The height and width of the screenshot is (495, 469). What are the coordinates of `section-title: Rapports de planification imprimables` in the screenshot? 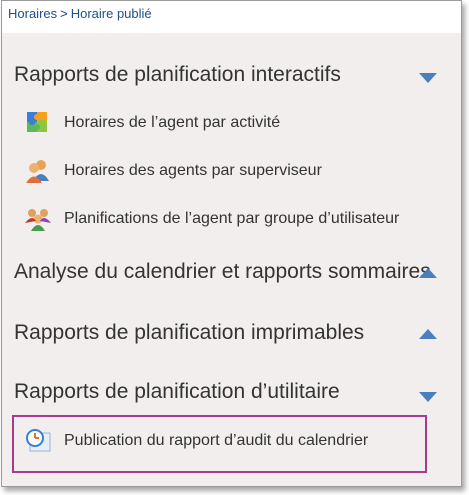 It's located at (189, 332).